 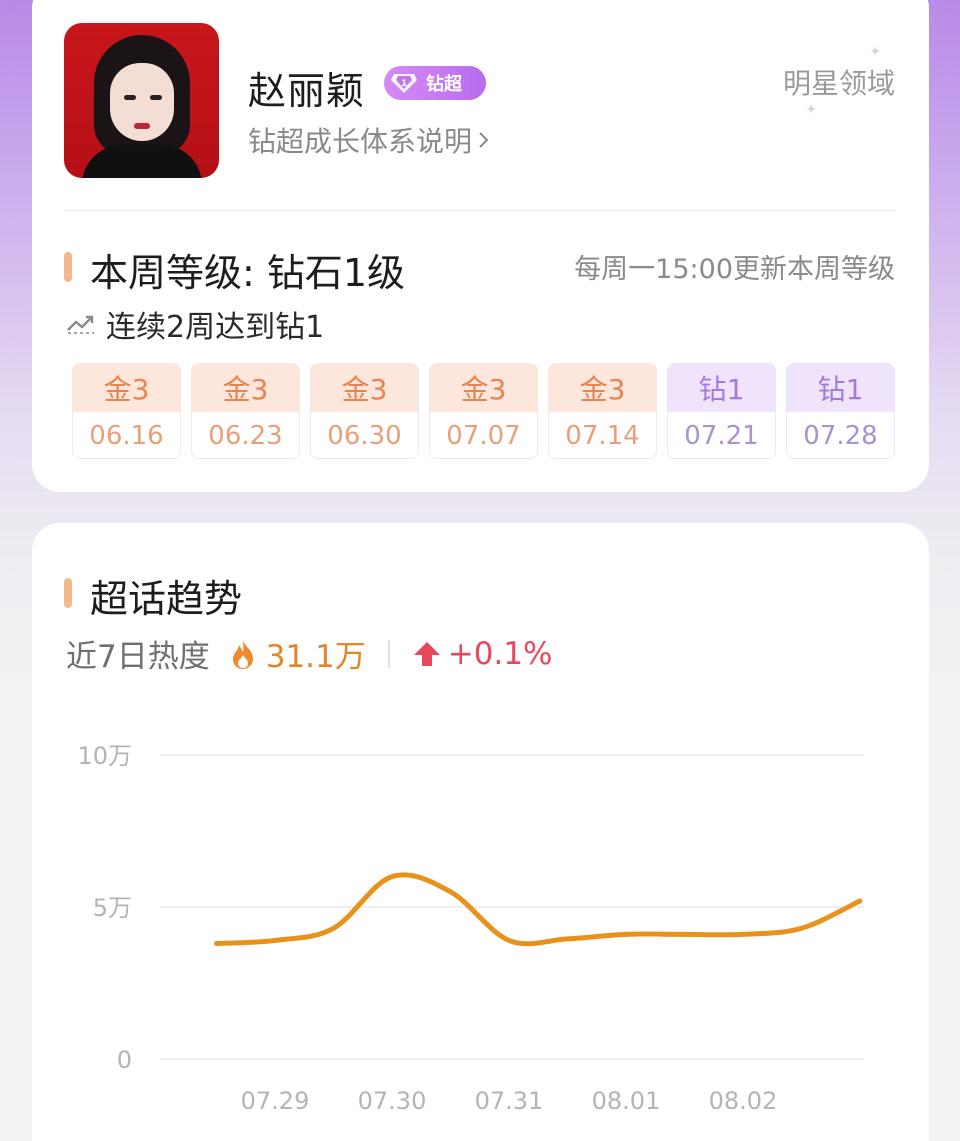 I want to click on week-level-tile: 金3 06.30, so click(x=364, y=411).